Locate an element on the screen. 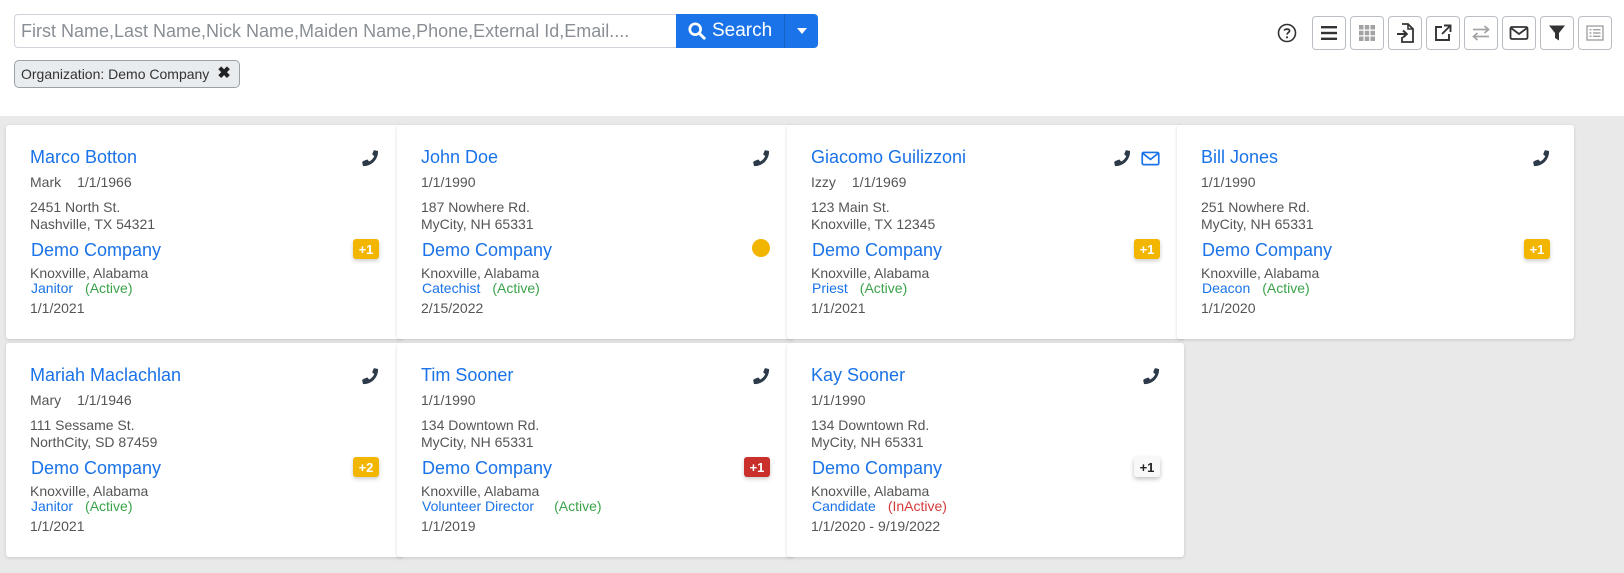 This screenshot has width=1624, height=573. address-line-1: 251 Nowhere Rd. is located at coordinates (1255, 207).